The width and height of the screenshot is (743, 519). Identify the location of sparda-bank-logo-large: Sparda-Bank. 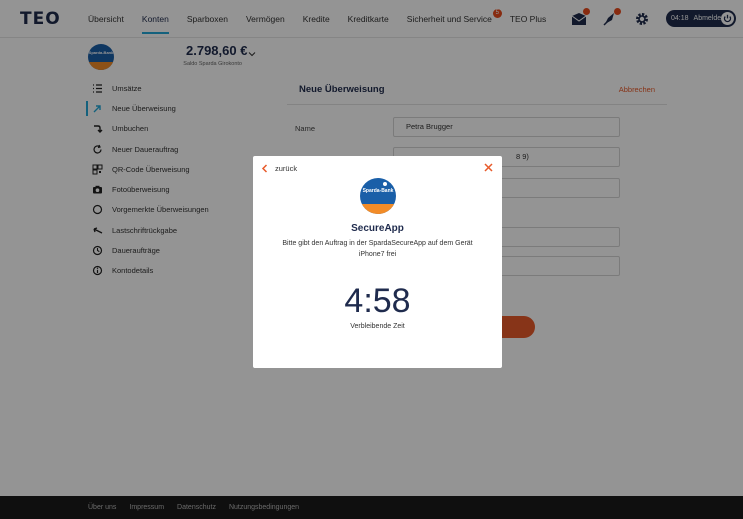
(378, 196).